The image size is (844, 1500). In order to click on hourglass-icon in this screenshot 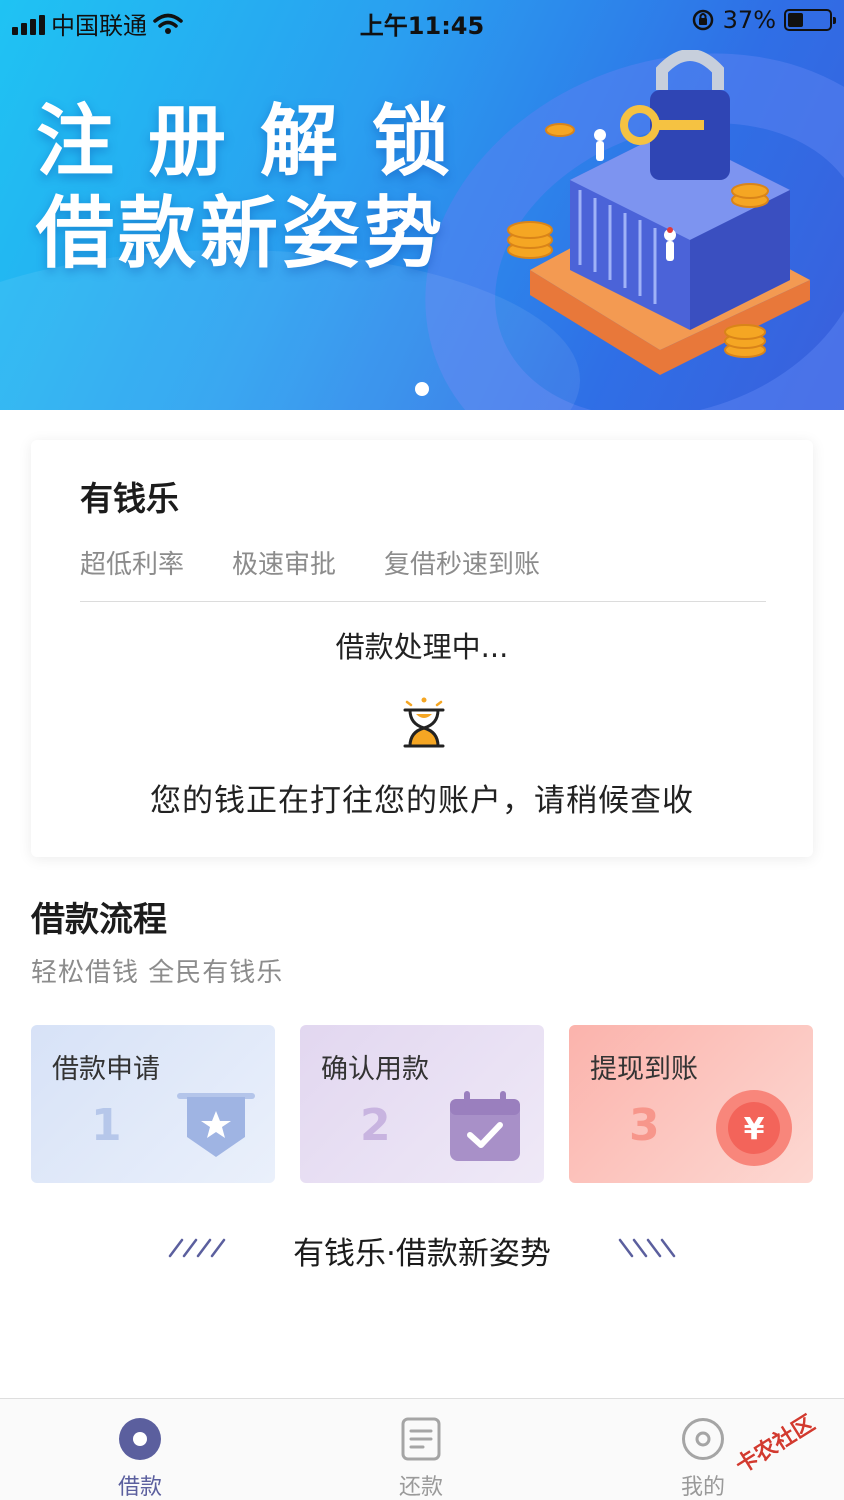, I will do `click(424, 722)`.